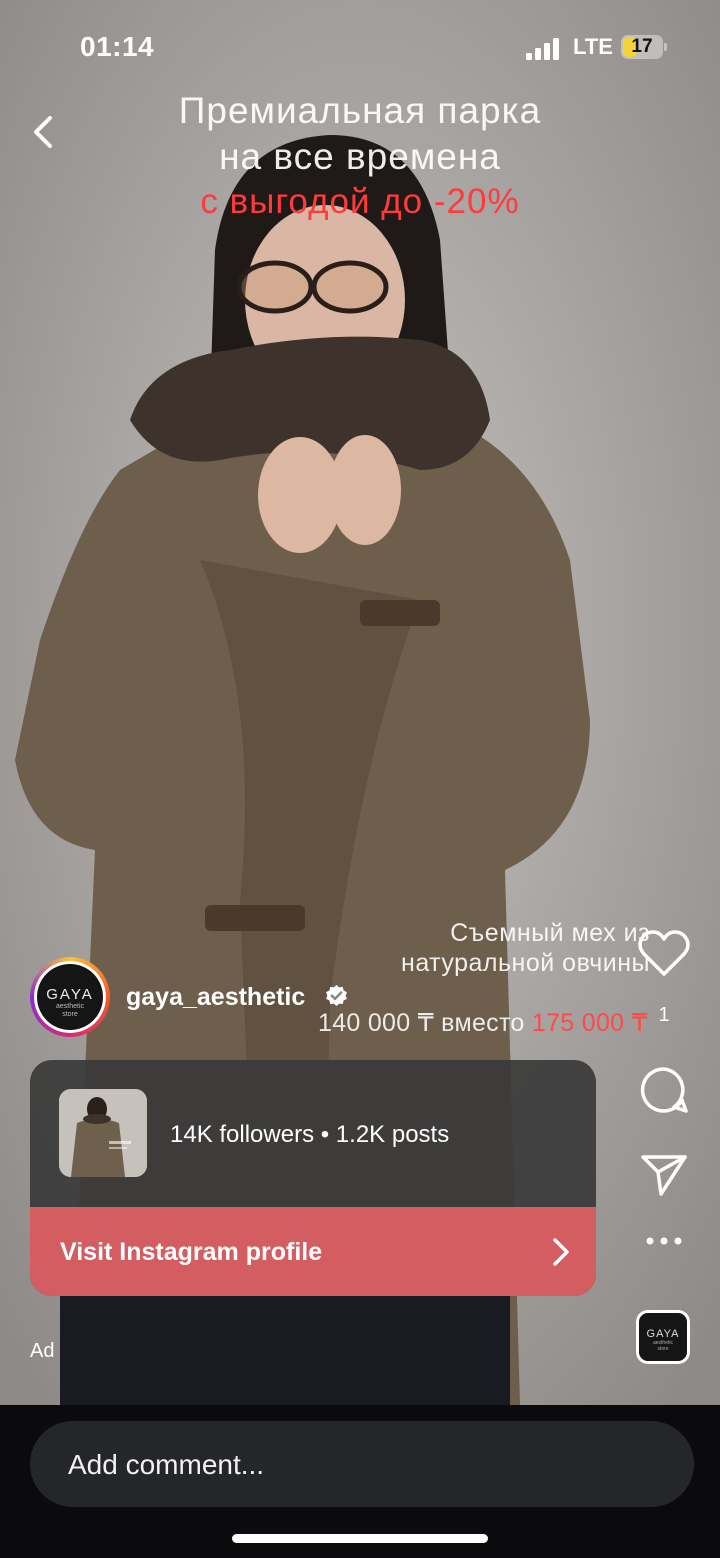  What do you see at coordinates (46, 132) in the screenshot?
I see `back-chevron-icon` at bounding box center [46, 132].